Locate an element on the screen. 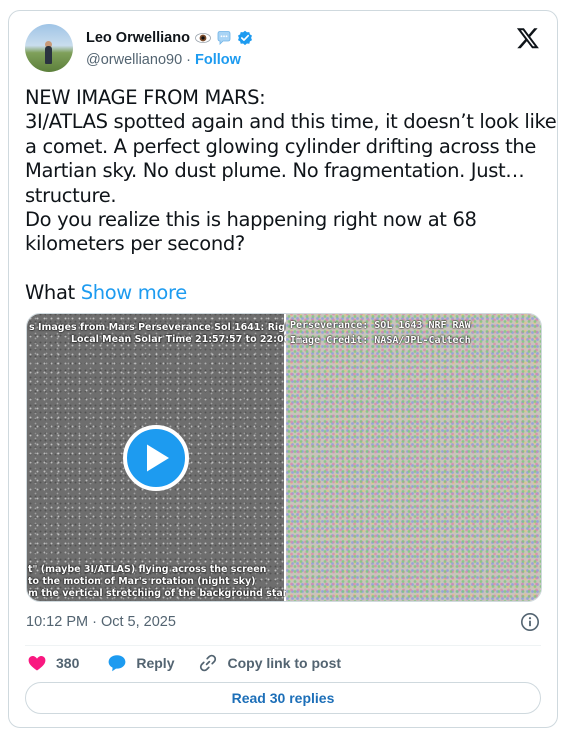  link-icon is located at coordinates (208, 663).